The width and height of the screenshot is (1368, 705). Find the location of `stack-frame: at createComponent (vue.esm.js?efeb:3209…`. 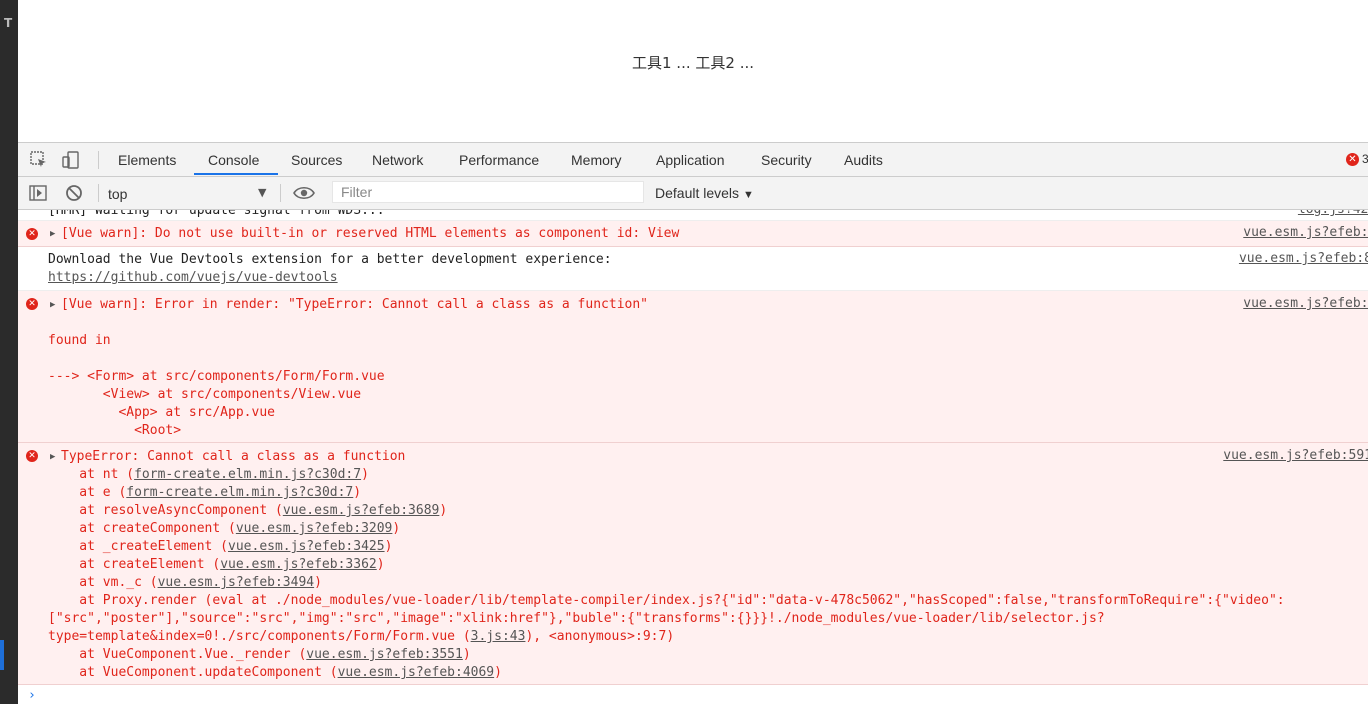

stack-frame: at createComponent (vue.esm.js?efeb:3209… is located at coordinates (224, 528).